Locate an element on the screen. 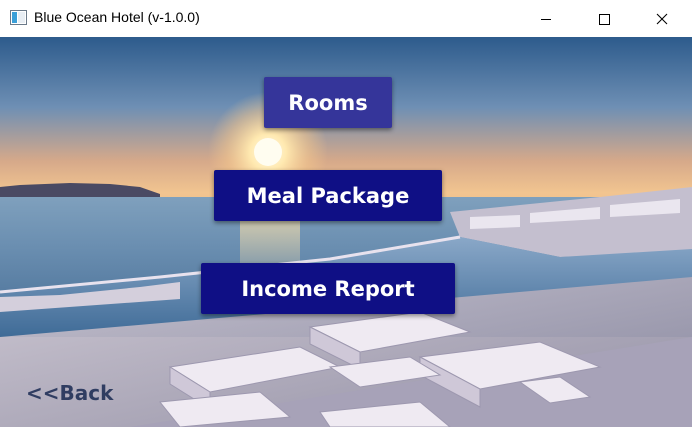 Image resolution: width=692 pixels, height=427 pixels. close-icon is located at coordinates (662, 18).